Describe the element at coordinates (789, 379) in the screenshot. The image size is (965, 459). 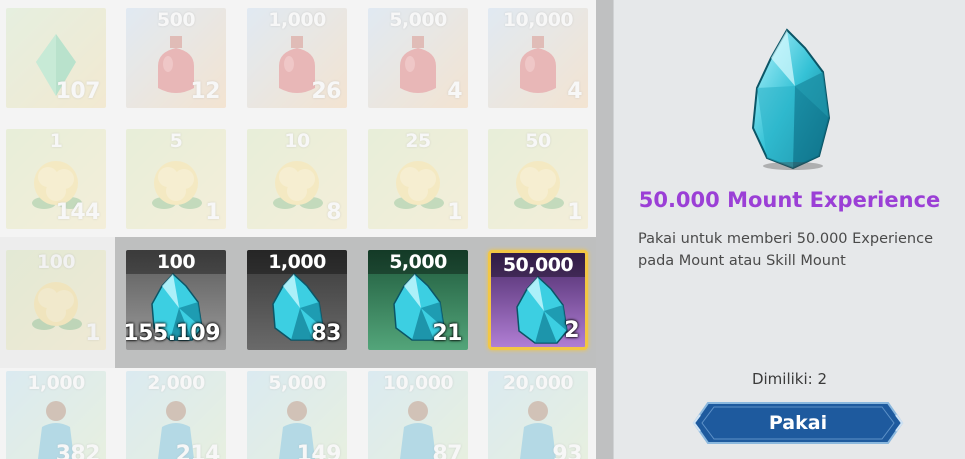
I see `owned-count: Dimiliki: 2` at that location.